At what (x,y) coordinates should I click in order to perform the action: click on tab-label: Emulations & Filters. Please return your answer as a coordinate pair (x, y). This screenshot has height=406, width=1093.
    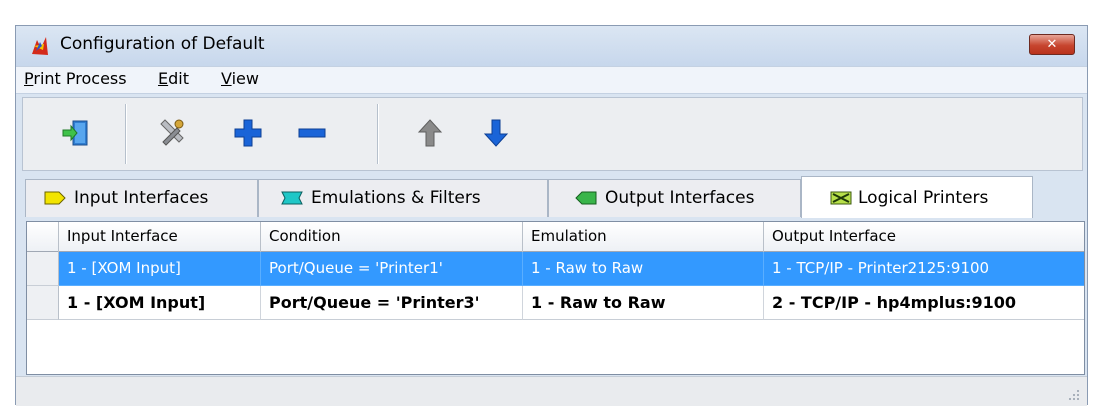
    Looking at the image, I should click on (396, 198).